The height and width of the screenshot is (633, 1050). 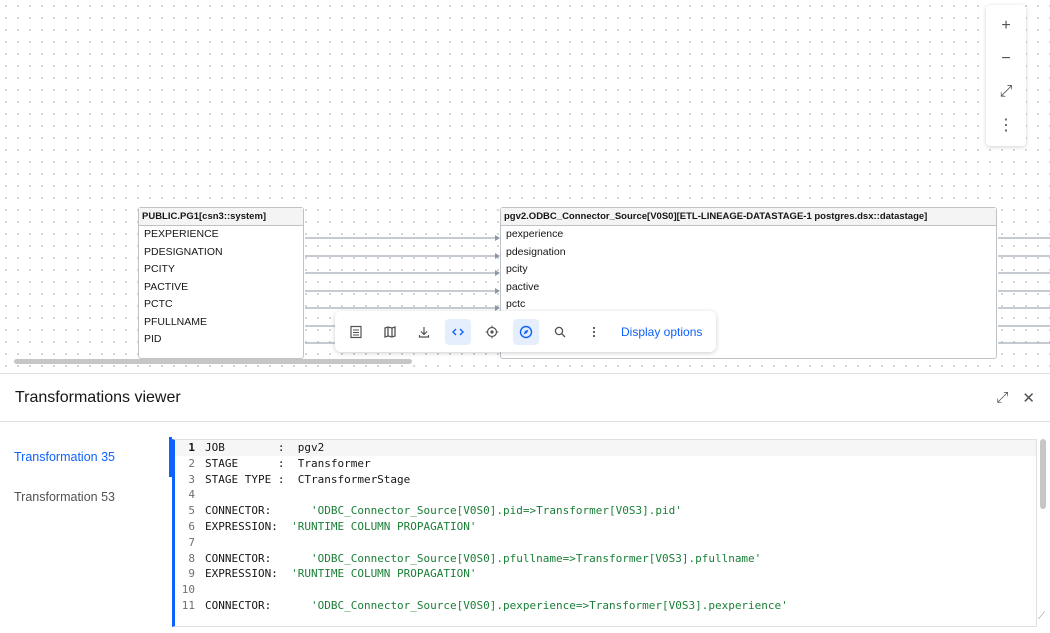 I want to click on map-button, so click(x=390, y=332).